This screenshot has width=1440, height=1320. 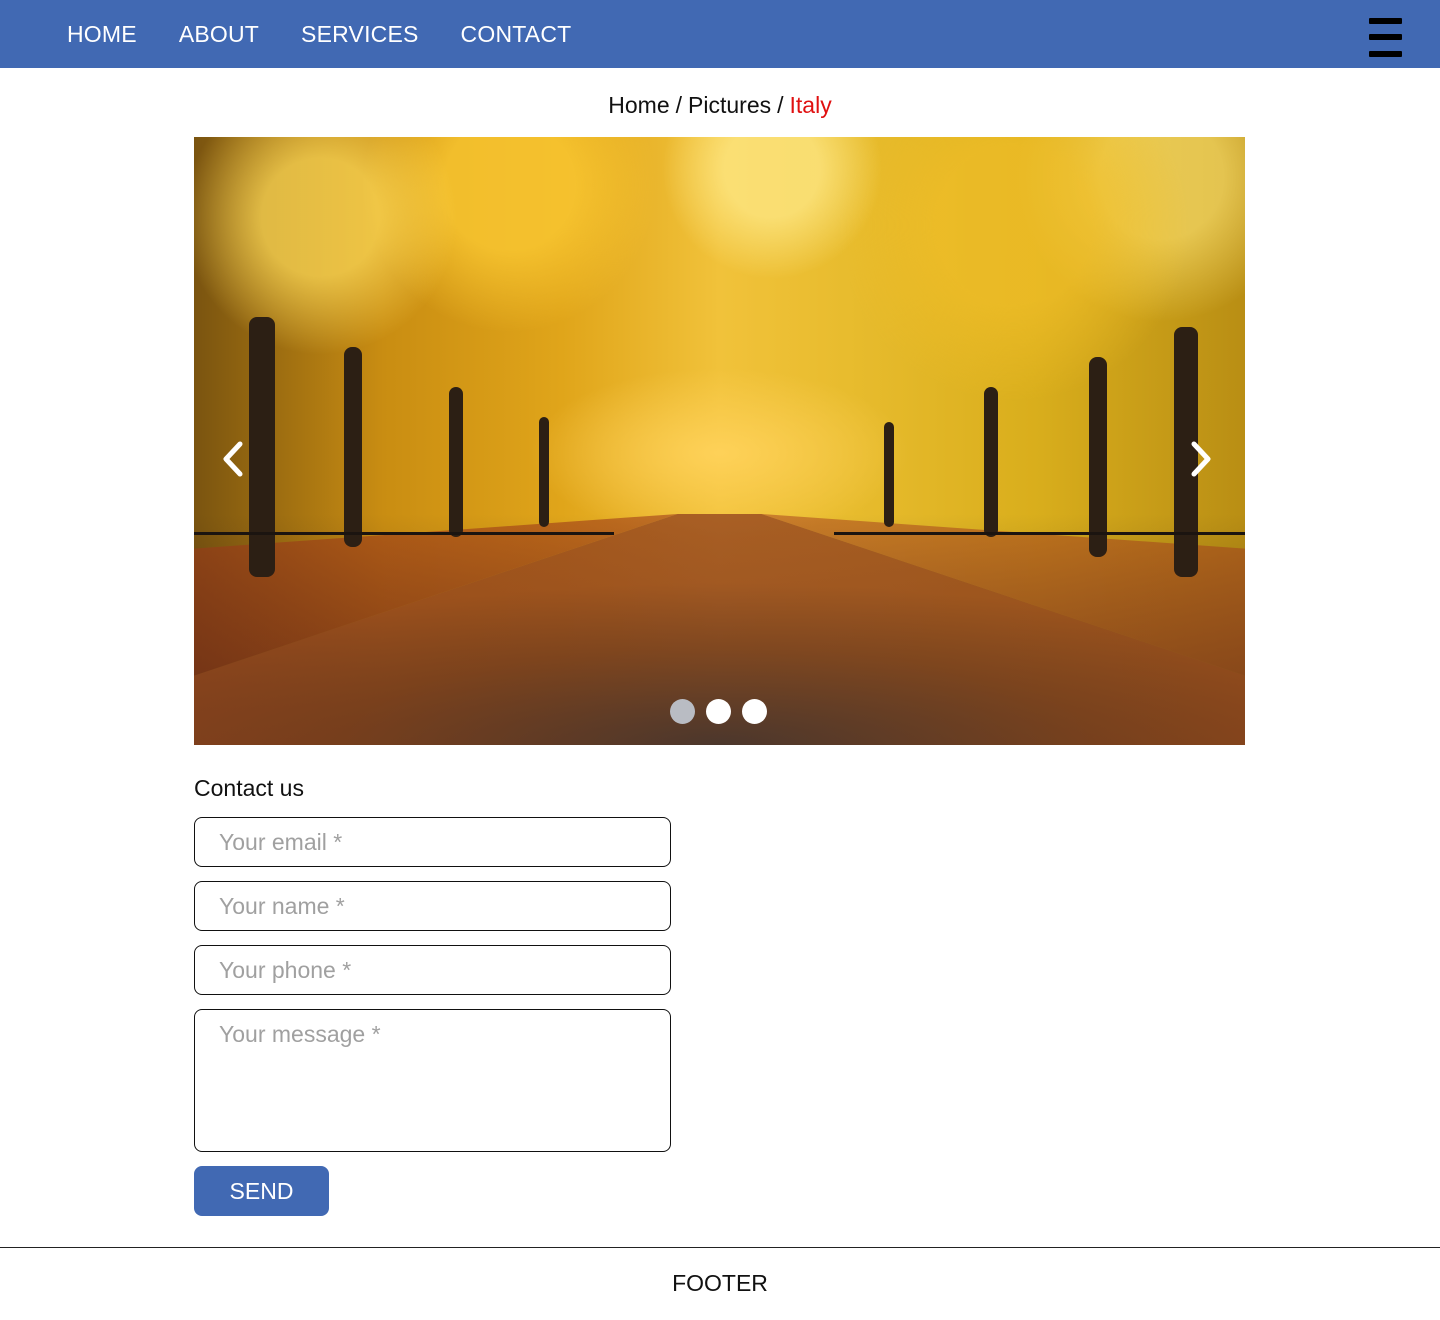 I want to click on message-field, so click(x=432, y=1080).